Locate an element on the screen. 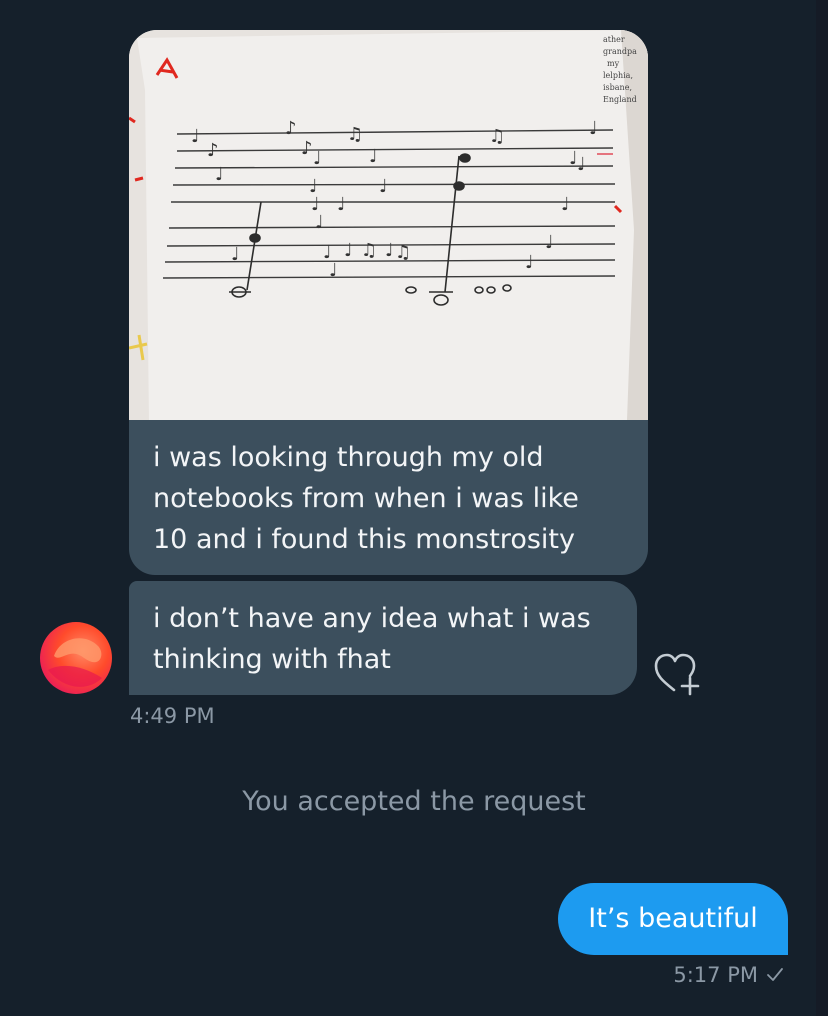 The image size is (828, 1016). message-timestamp: 4:49 PM is located at coordinates (172, 716).